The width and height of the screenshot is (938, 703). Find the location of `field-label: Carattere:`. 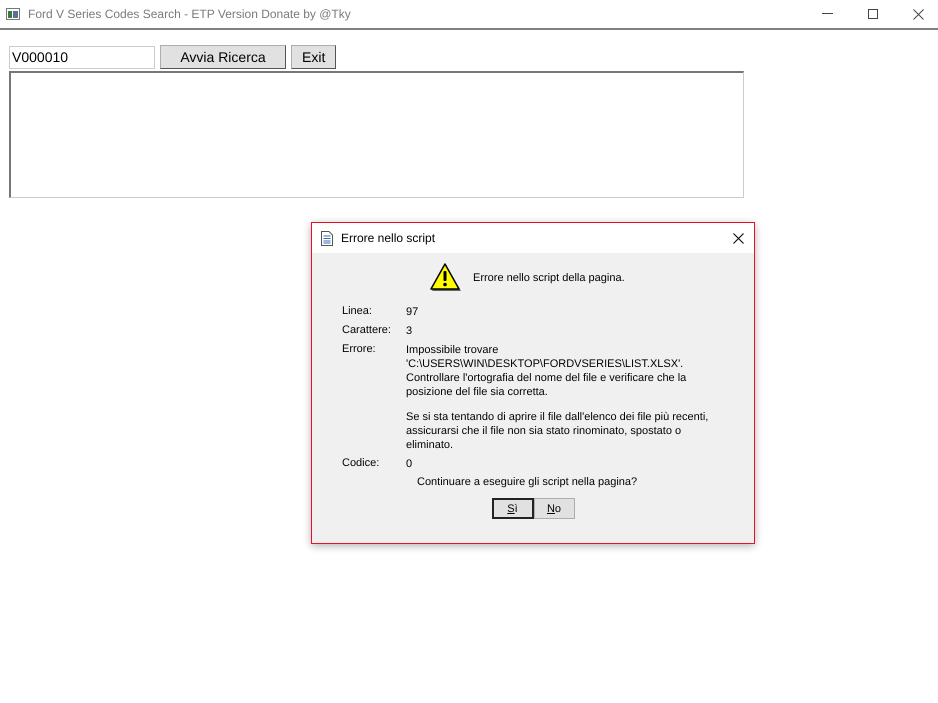

field-label: Carattere: is located at coordinates (367, 331).